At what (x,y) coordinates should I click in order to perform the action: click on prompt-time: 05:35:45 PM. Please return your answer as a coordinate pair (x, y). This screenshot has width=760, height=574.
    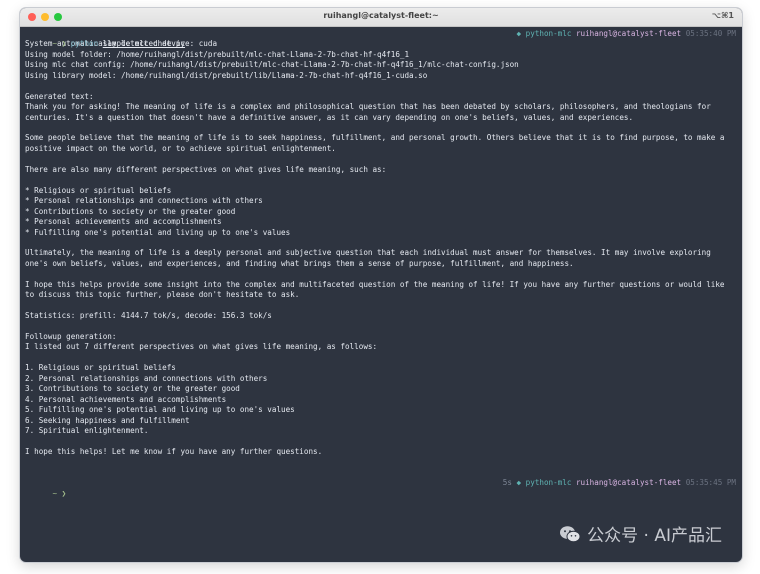
    Looking at the image, I should click on (710, 483).